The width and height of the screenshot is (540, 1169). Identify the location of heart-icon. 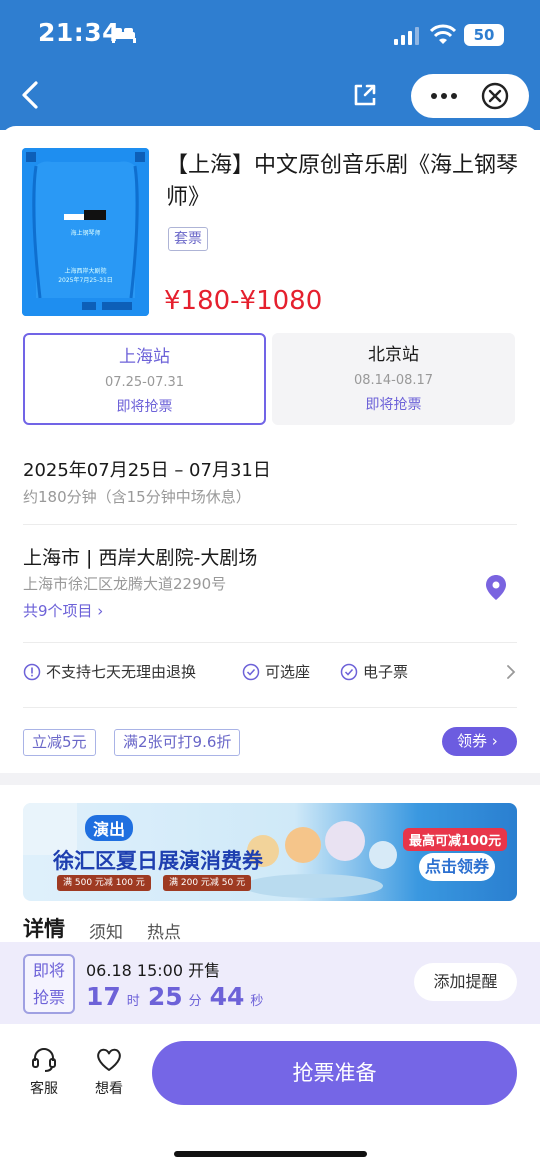
(109, 1059).